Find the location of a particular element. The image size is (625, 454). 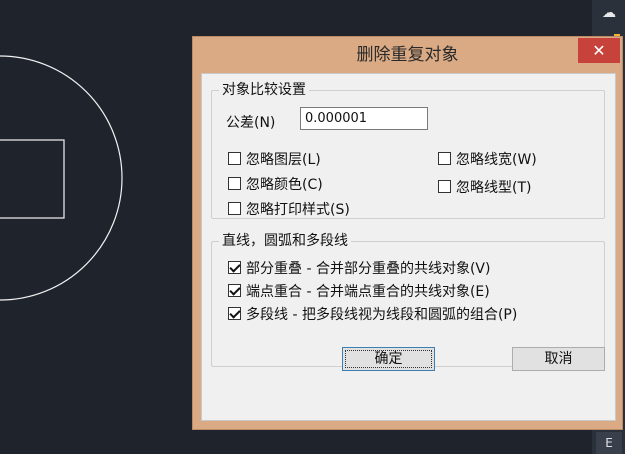

ignore-linetype-checkbox is located at coordinates (444, 186).